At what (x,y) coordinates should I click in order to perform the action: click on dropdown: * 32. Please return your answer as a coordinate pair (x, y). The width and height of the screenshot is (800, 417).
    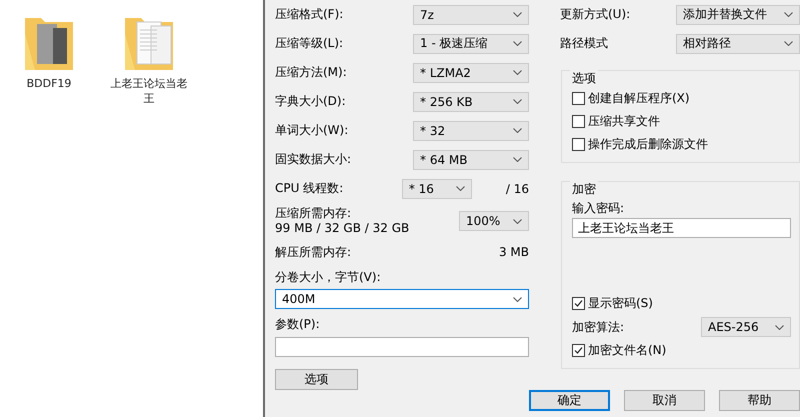
    Looking at the image, I should click on (471, 130).